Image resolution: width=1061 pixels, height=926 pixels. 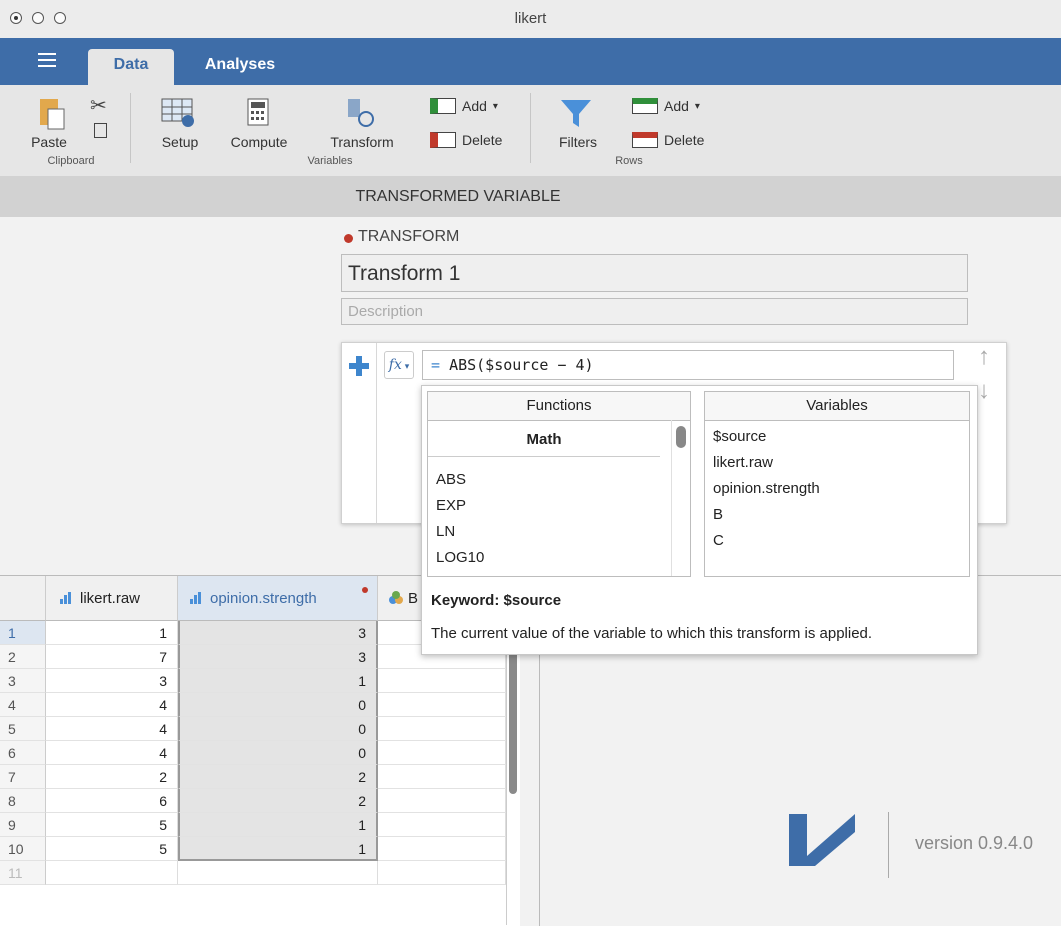 What do you see at coordinates (405, 367) in the screenshot?
I see `chevron-down-icon: ▾` at bounding box center [405, 367].